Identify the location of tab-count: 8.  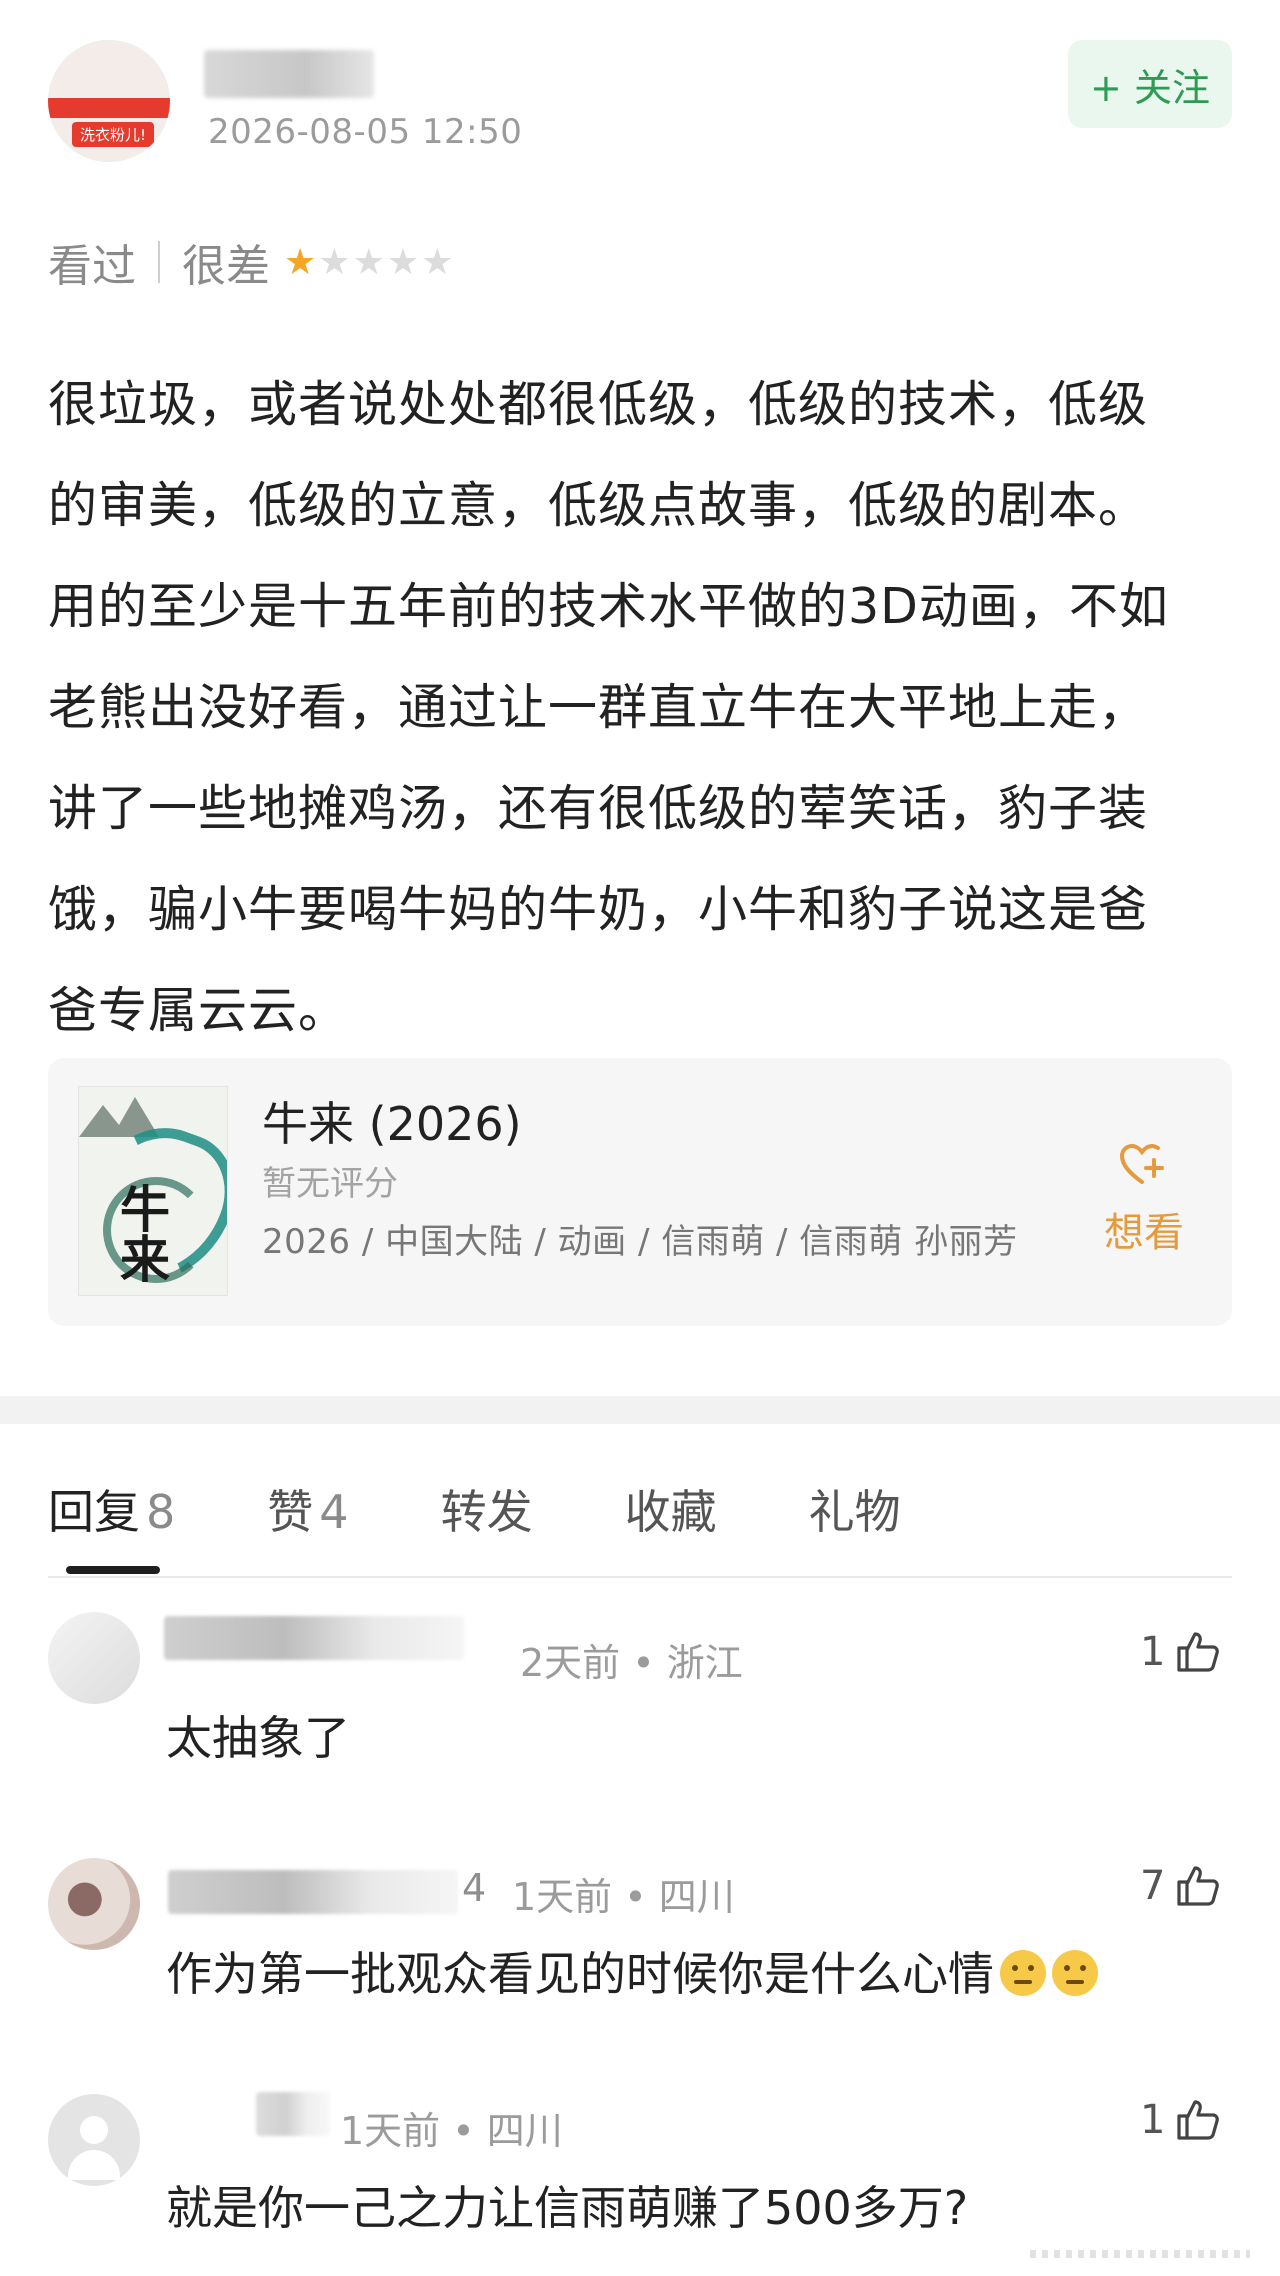
(161, 1512).